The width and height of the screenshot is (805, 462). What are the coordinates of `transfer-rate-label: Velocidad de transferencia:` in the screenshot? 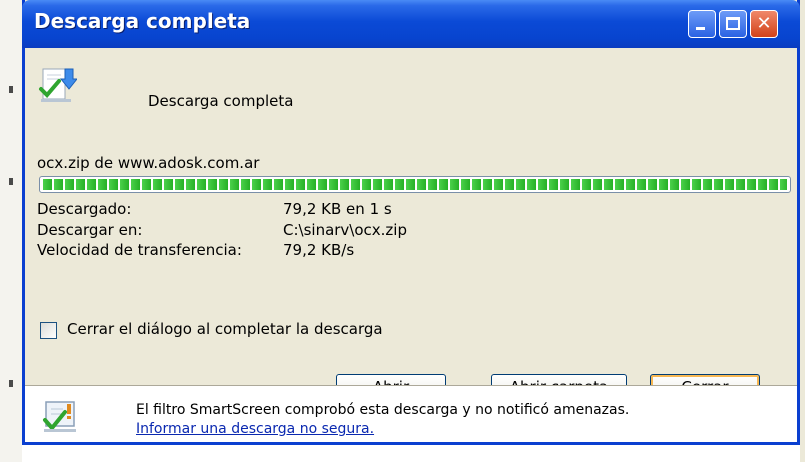 It's located at (139, 250).